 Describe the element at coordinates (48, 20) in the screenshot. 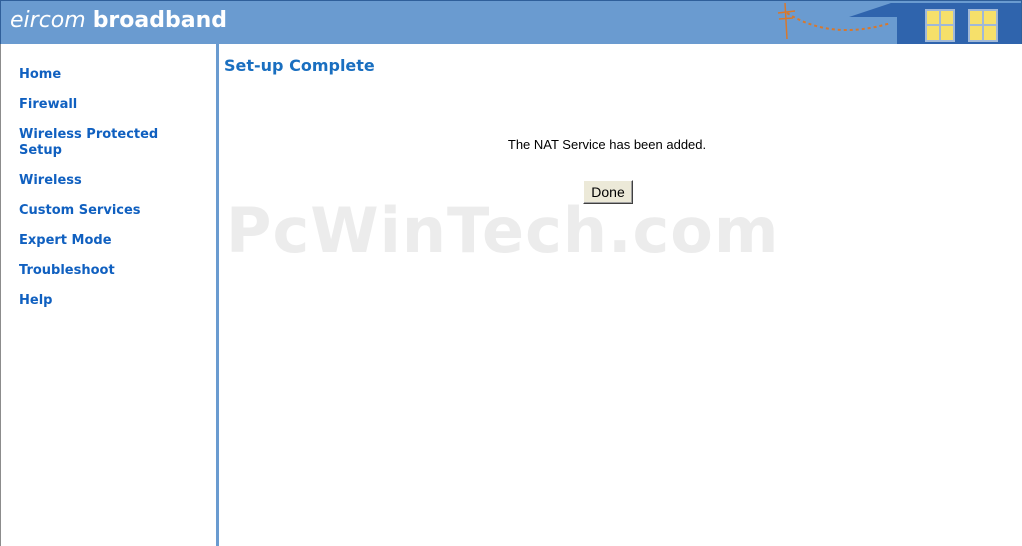

I see `logo-eircom-text: eircom` at that location.